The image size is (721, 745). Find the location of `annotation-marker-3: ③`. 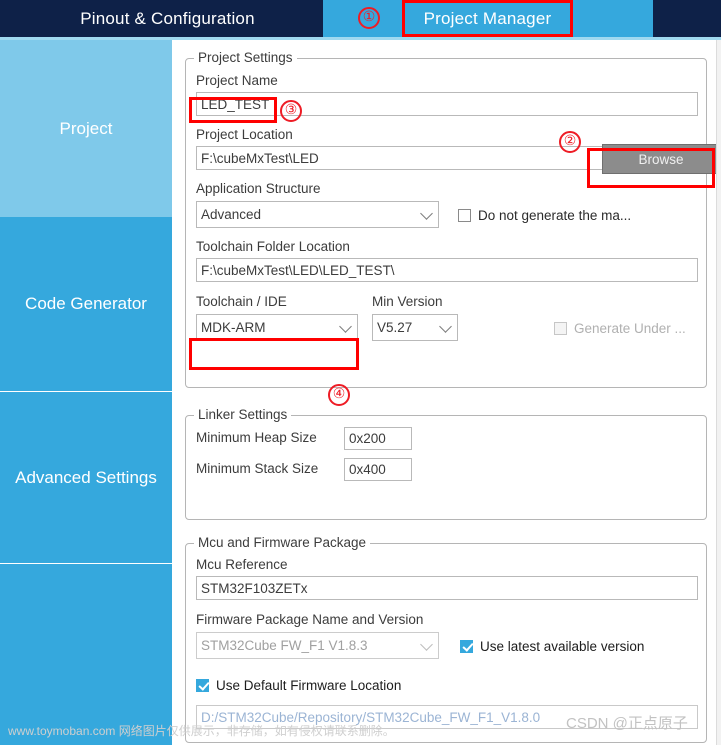

annotation-marker-3: ③ is located at coordinates (291, 111).